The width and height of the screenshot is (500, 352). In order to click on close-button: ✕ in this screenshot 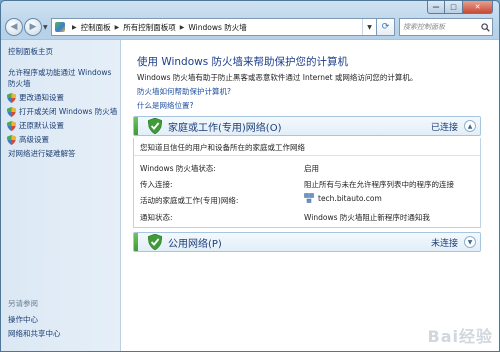, I will do `click(478, 7)`.